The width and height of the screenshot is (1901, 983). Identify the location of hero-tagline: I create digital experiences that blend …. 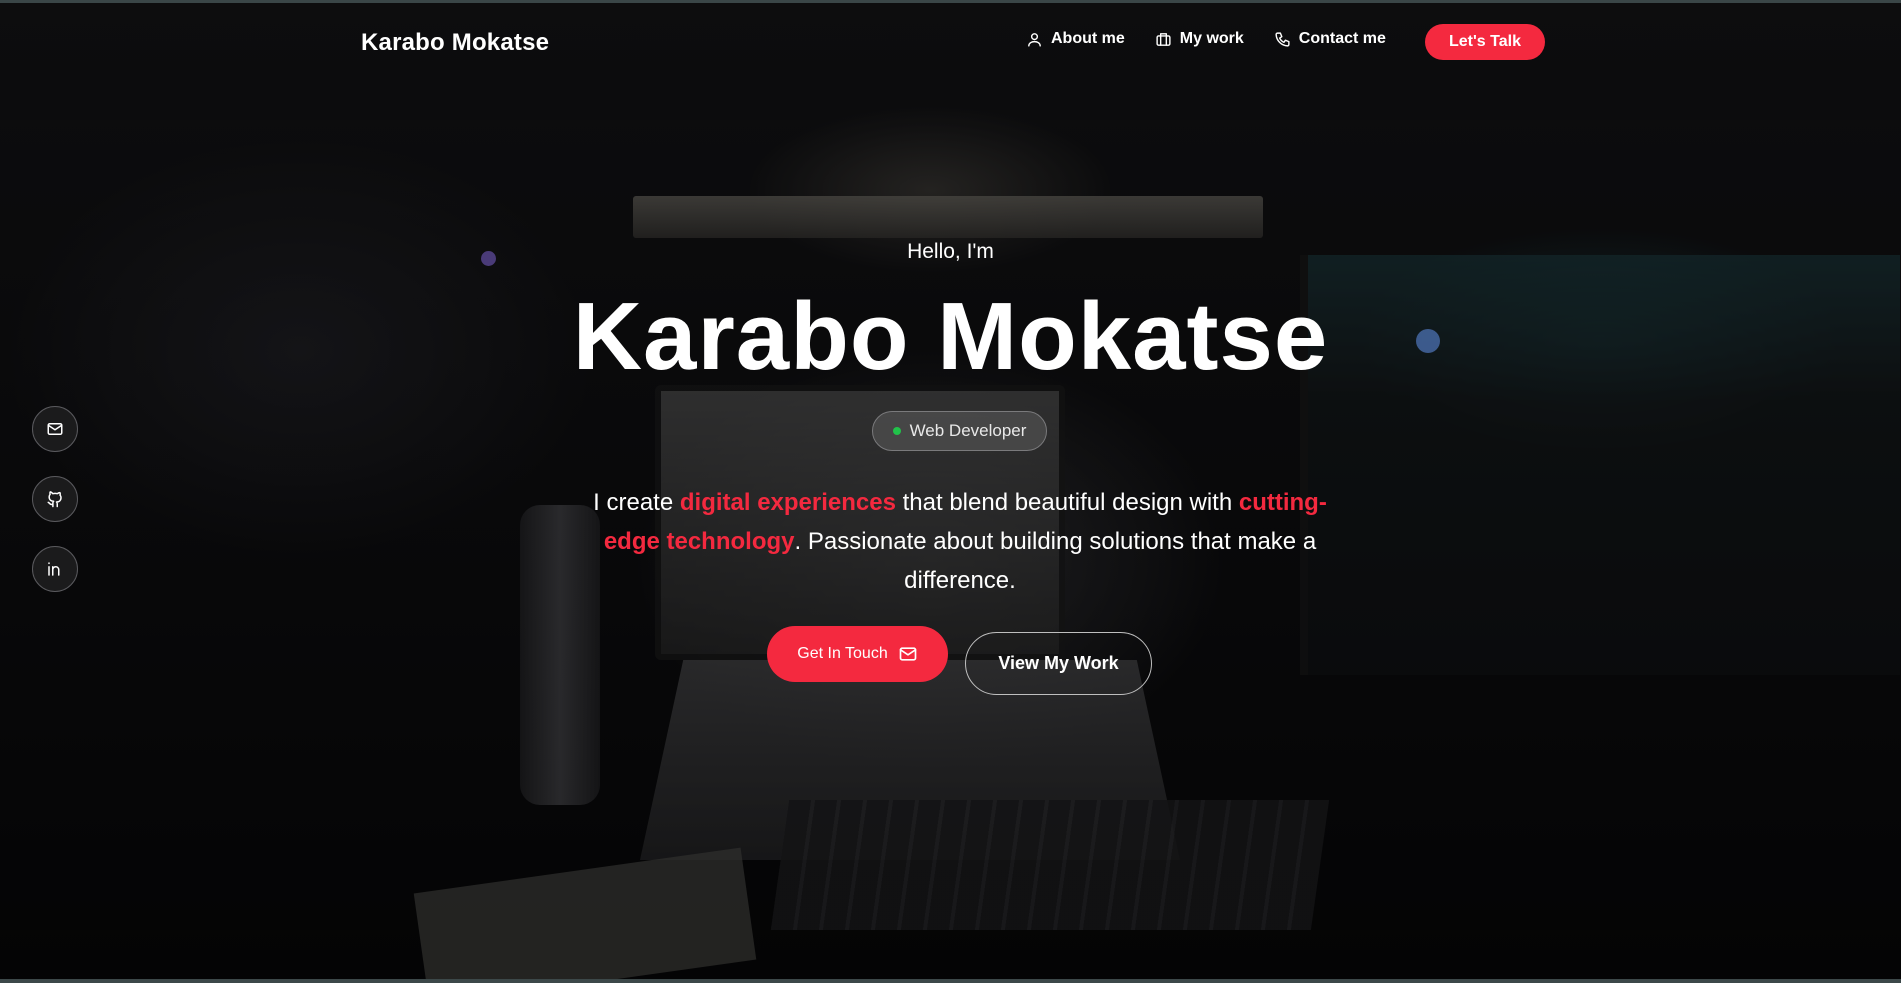
(960, 541).